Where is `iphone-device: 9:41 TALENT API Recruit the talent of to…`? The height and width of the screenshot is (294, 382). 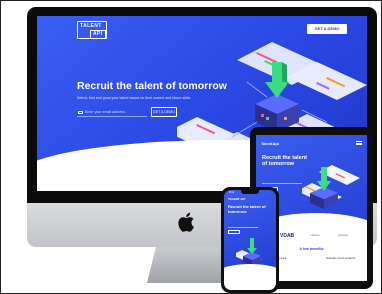 iphone-device: 9:41 TALENT API Recruit the talent of to… is located at coordinates (250, 240).